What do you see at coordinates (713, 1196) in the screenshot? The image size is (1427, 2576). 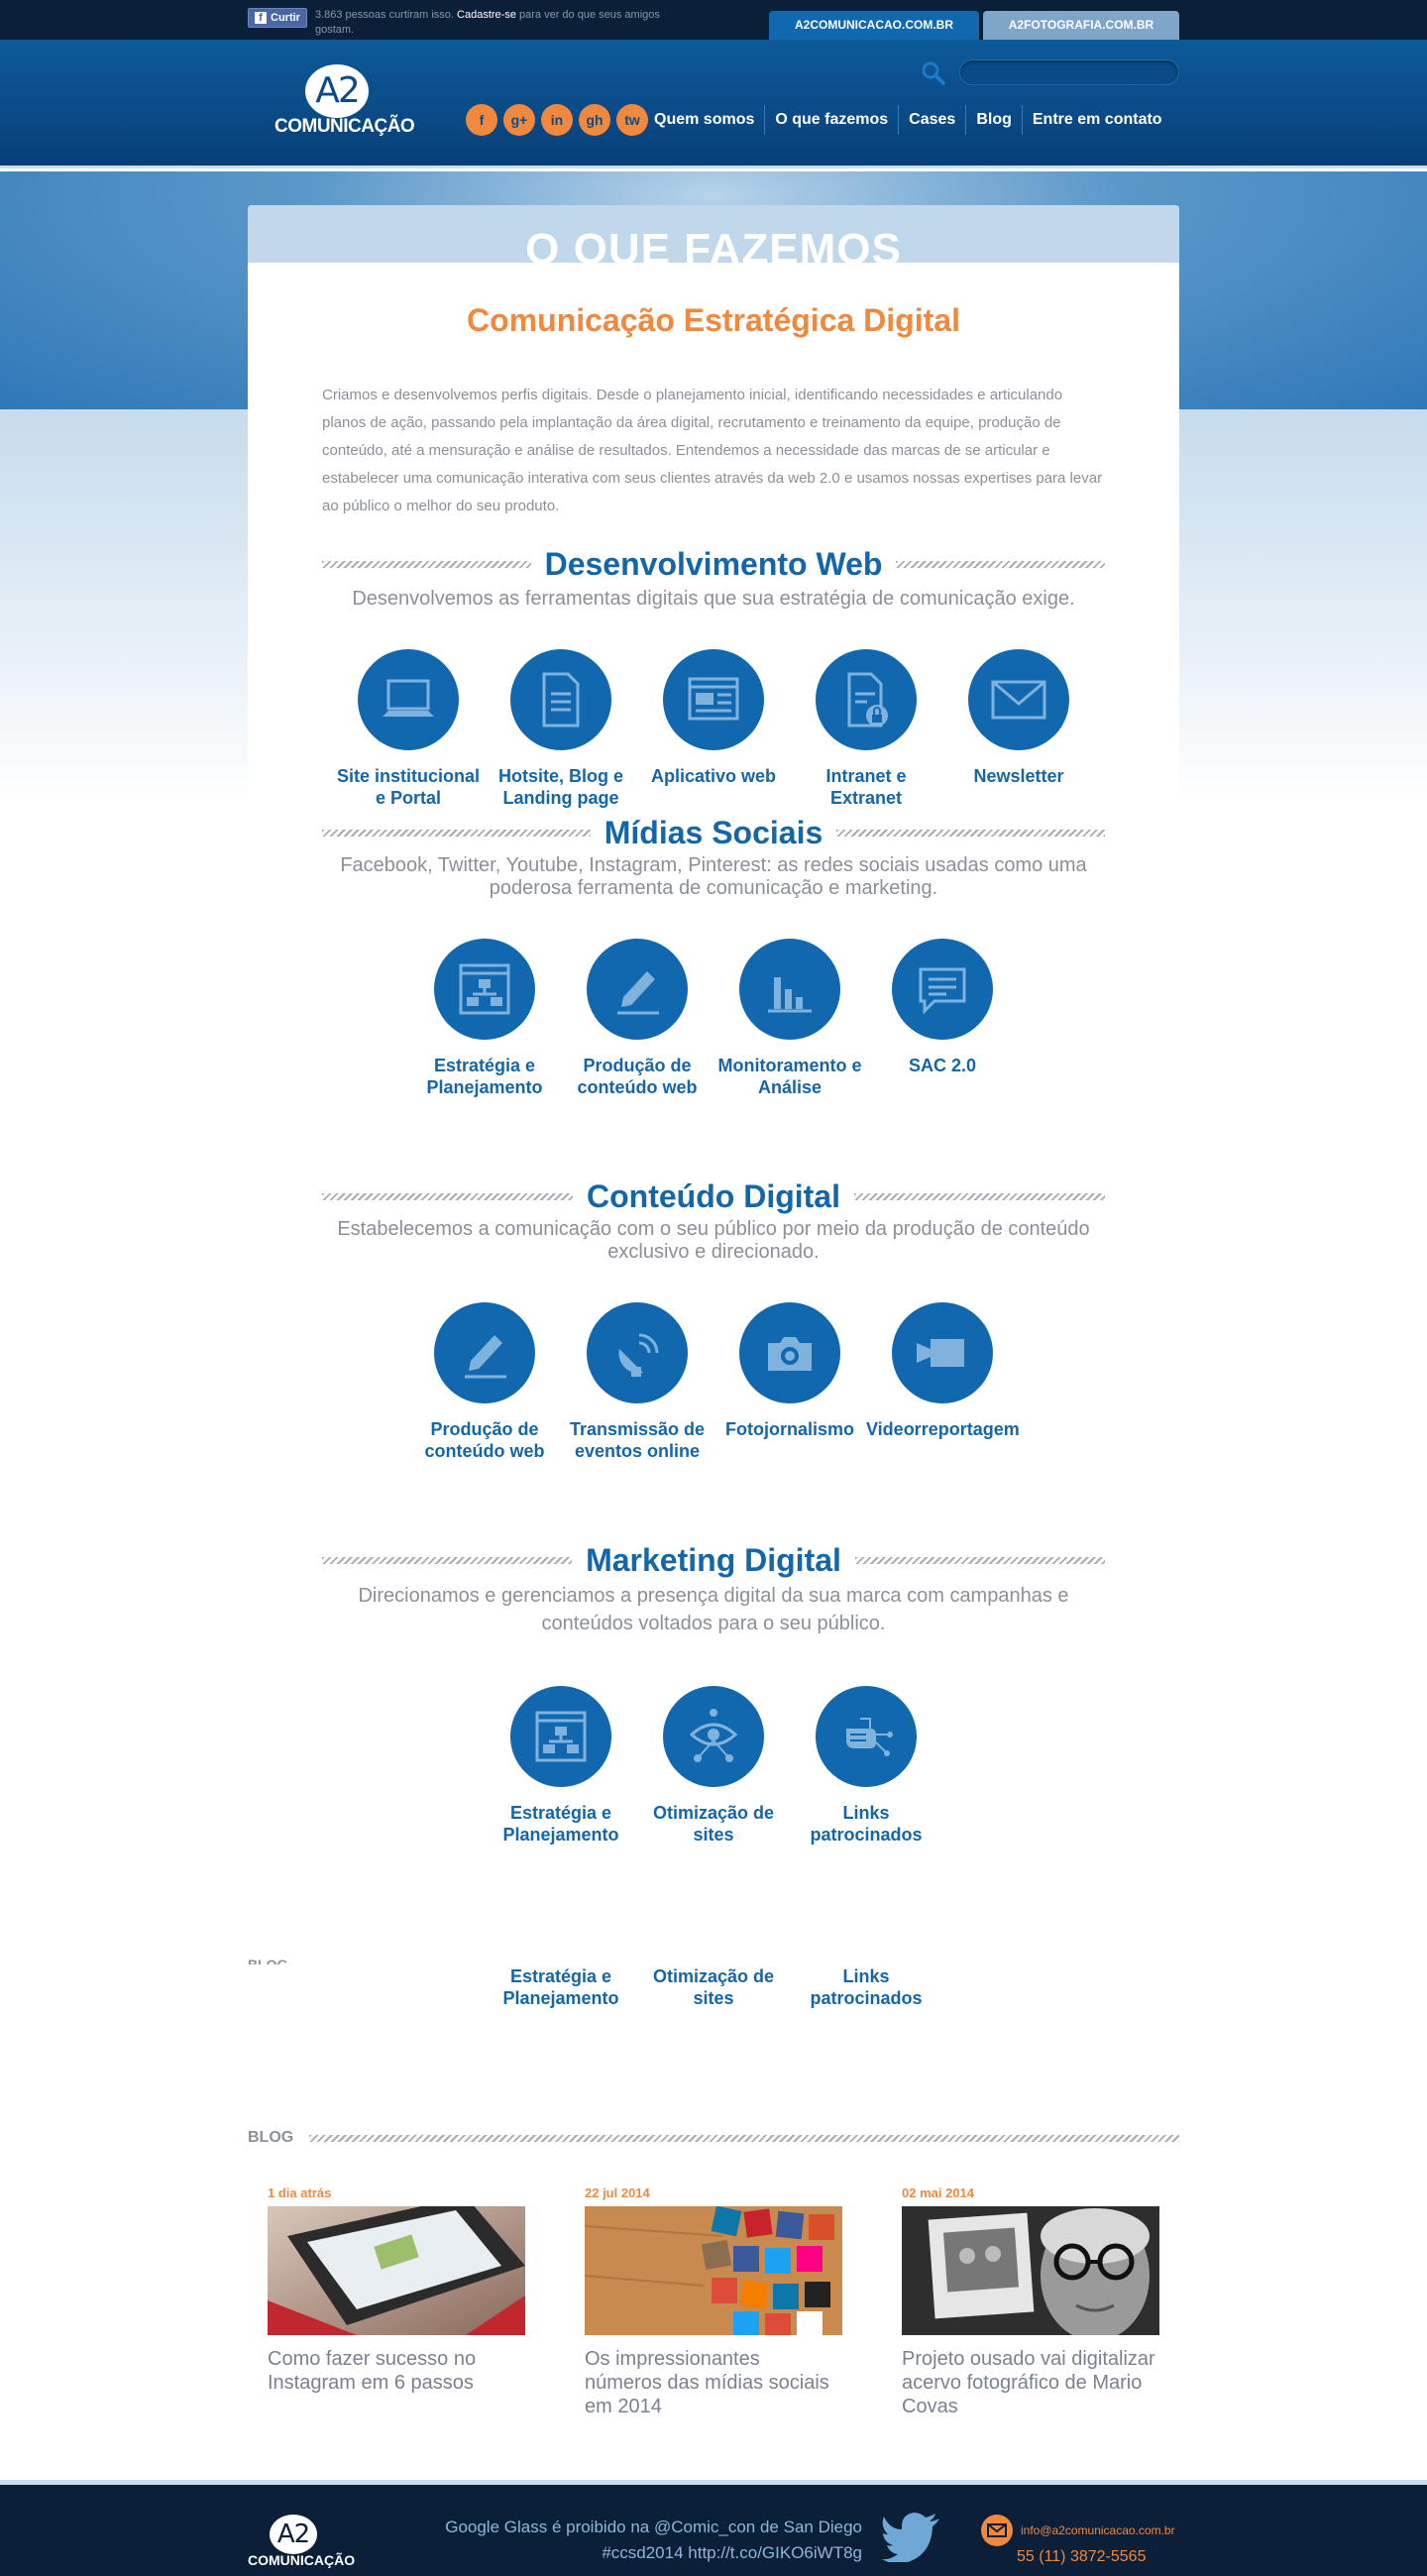 I see `section-title-conteudo-digital: Conteúdo Digital` at bounding box center [713, 1196].